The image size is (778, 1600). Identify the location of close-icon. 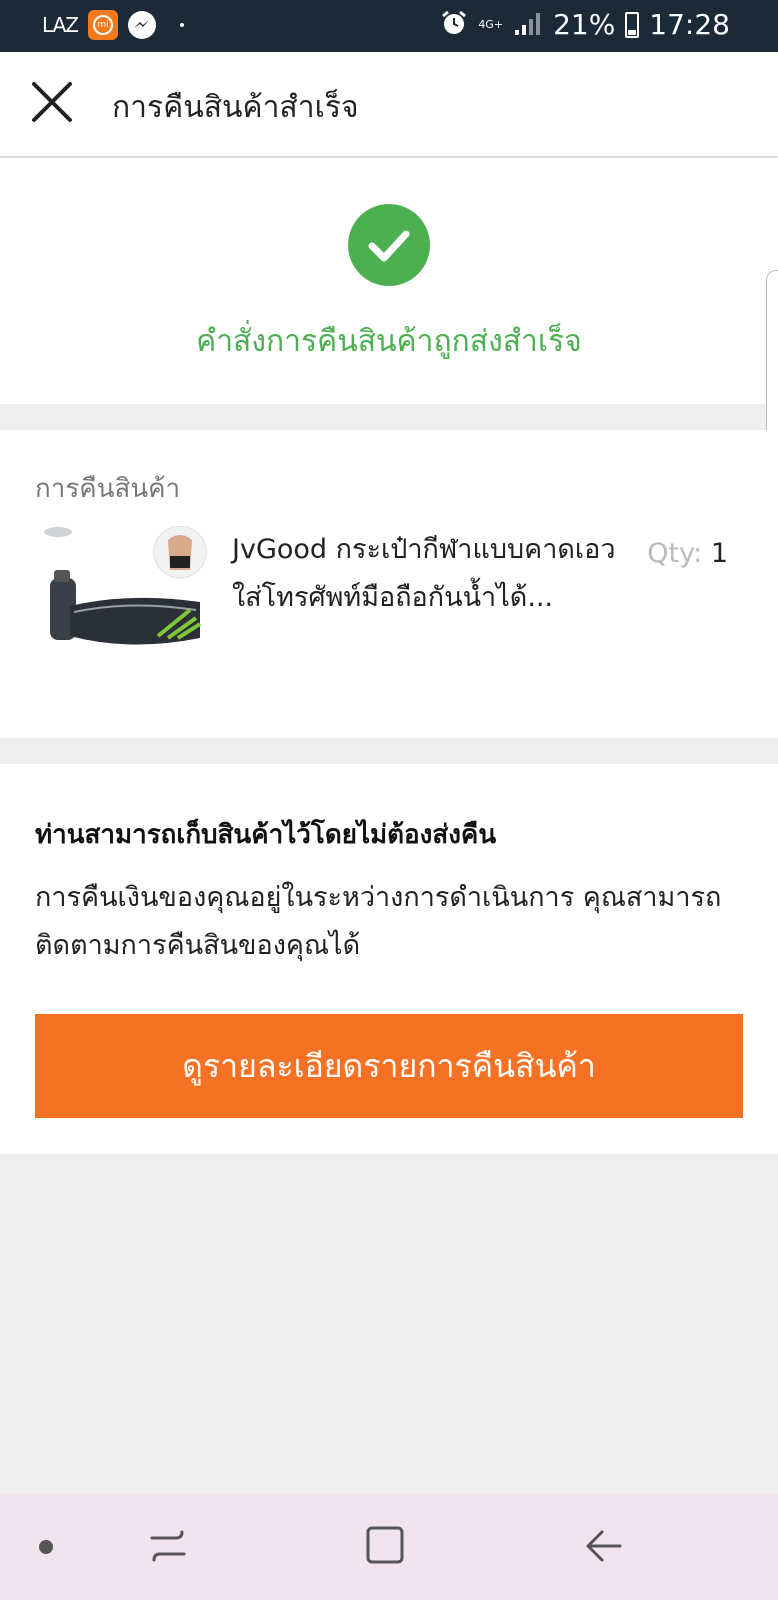
(52, 102).